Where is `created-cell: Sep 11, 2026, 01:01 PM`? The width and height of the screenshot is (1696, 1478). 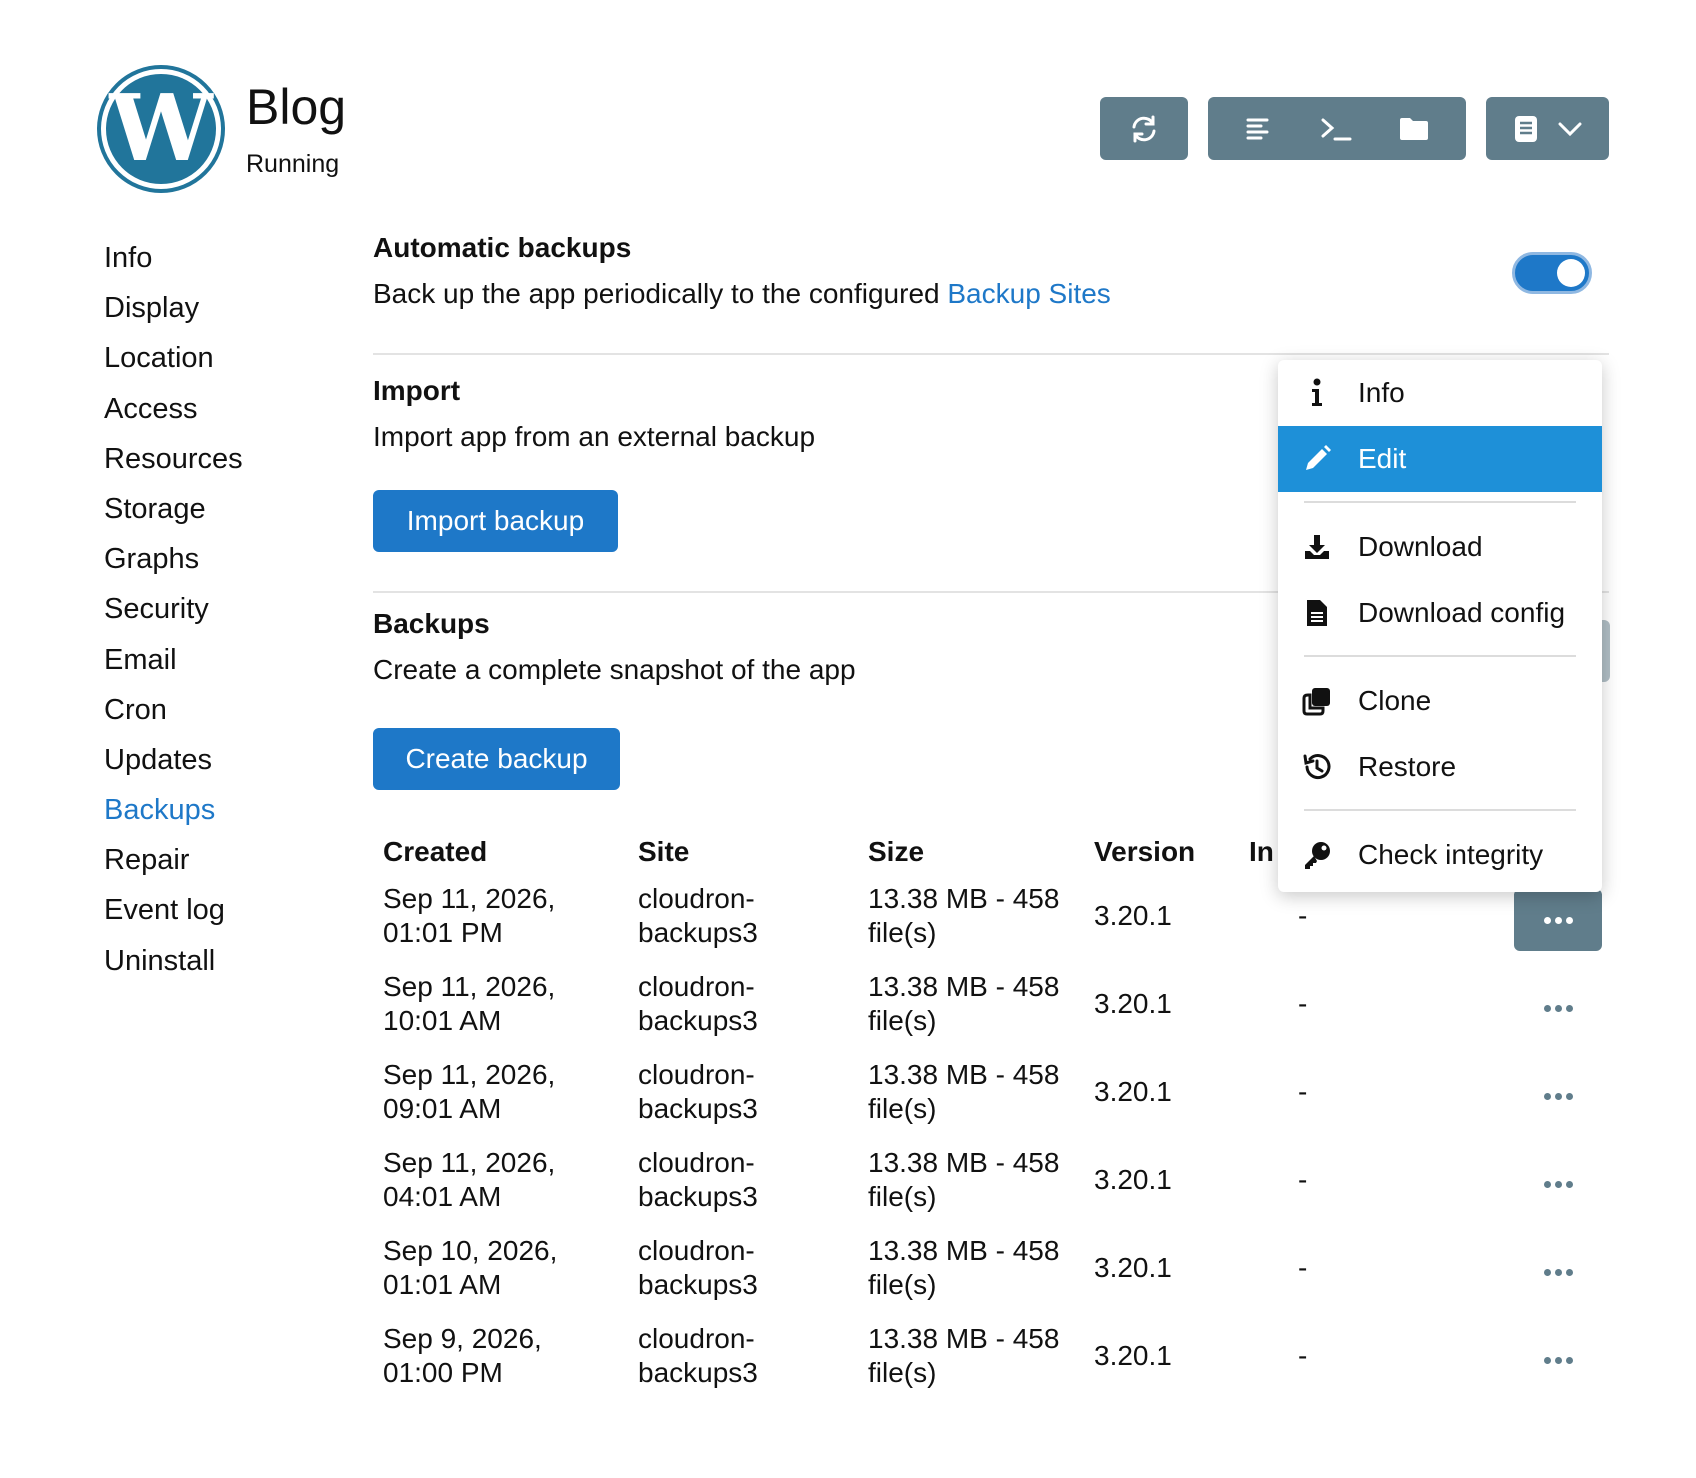
created-cell: Sep 11, 2026, 01:01 PM is located at coordinates (469, 915).